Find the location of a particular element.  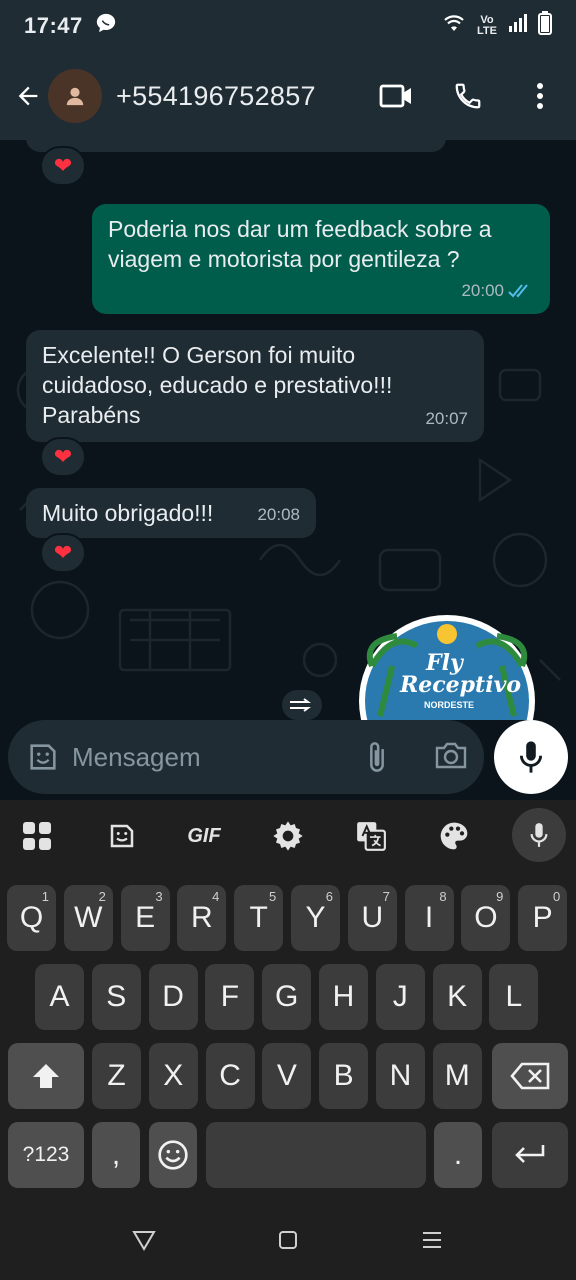

key-label: A is located at coordinates (59, 996).